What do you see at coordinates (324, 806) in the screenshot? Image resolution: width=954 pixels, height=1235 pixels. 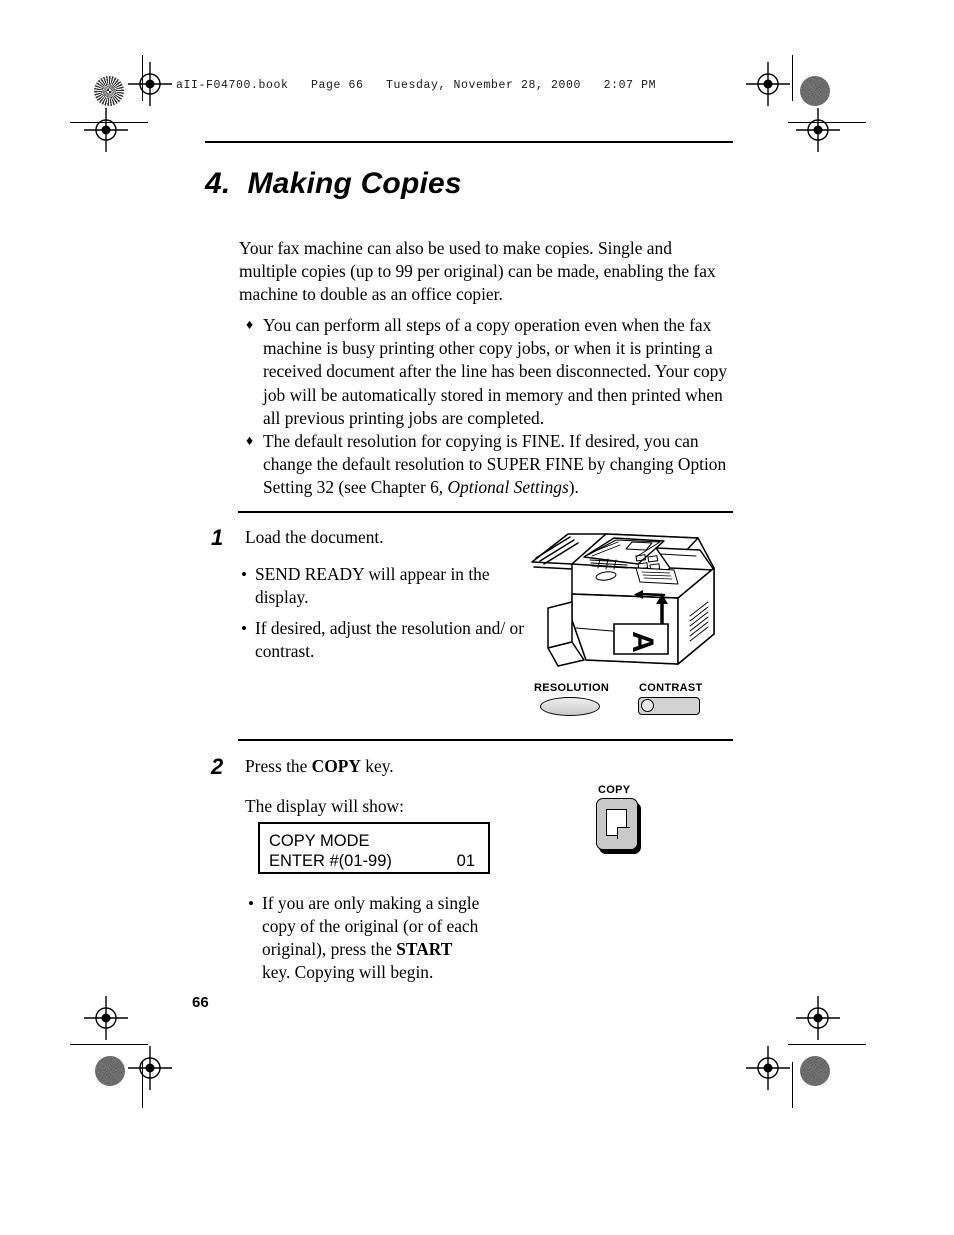 I see `display-intro-text: The display will show:` at bounding box center [324, 806].